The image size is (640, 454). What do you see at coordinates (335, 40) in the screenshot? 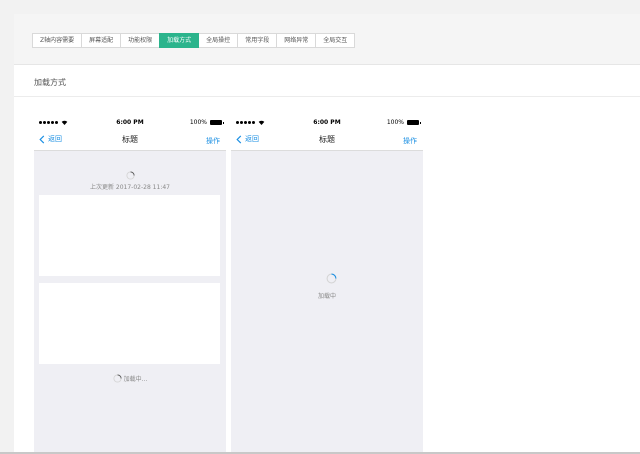
I see `tab-global-interaction: 全局交互` at bounding box center [335, 40].